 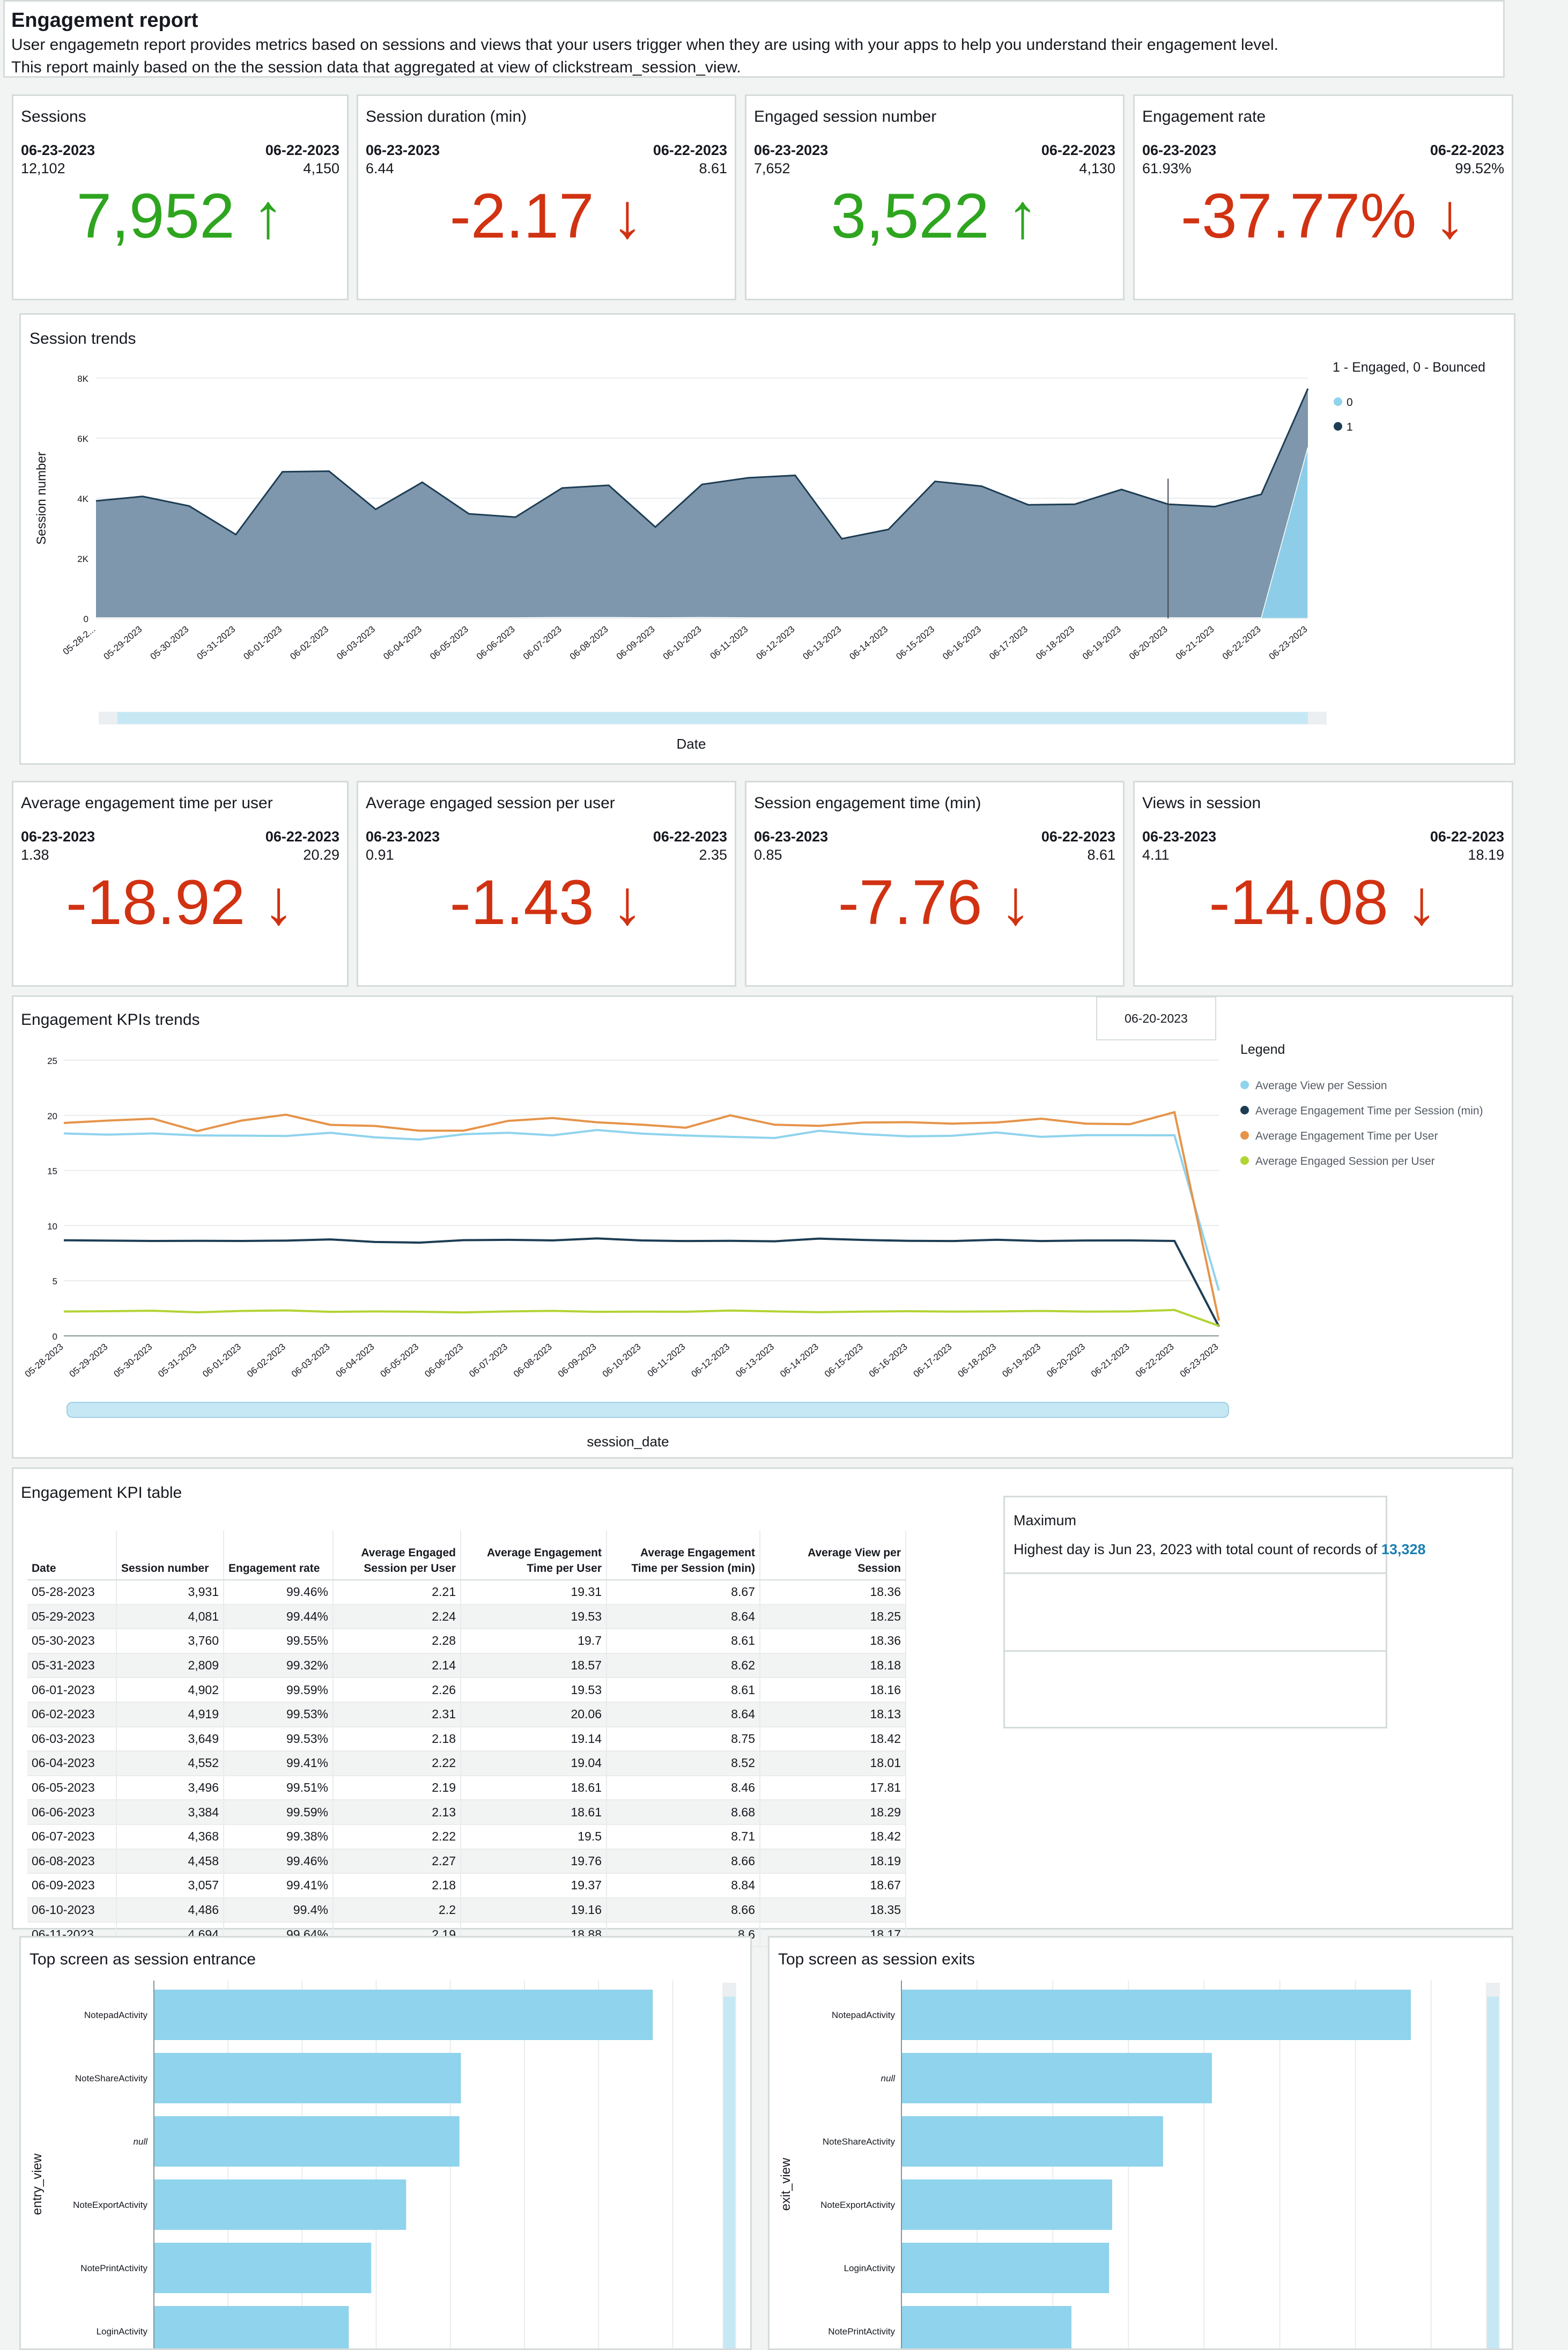 I want to click on table-cell: 99.59%, so click(x=279, y=1690).